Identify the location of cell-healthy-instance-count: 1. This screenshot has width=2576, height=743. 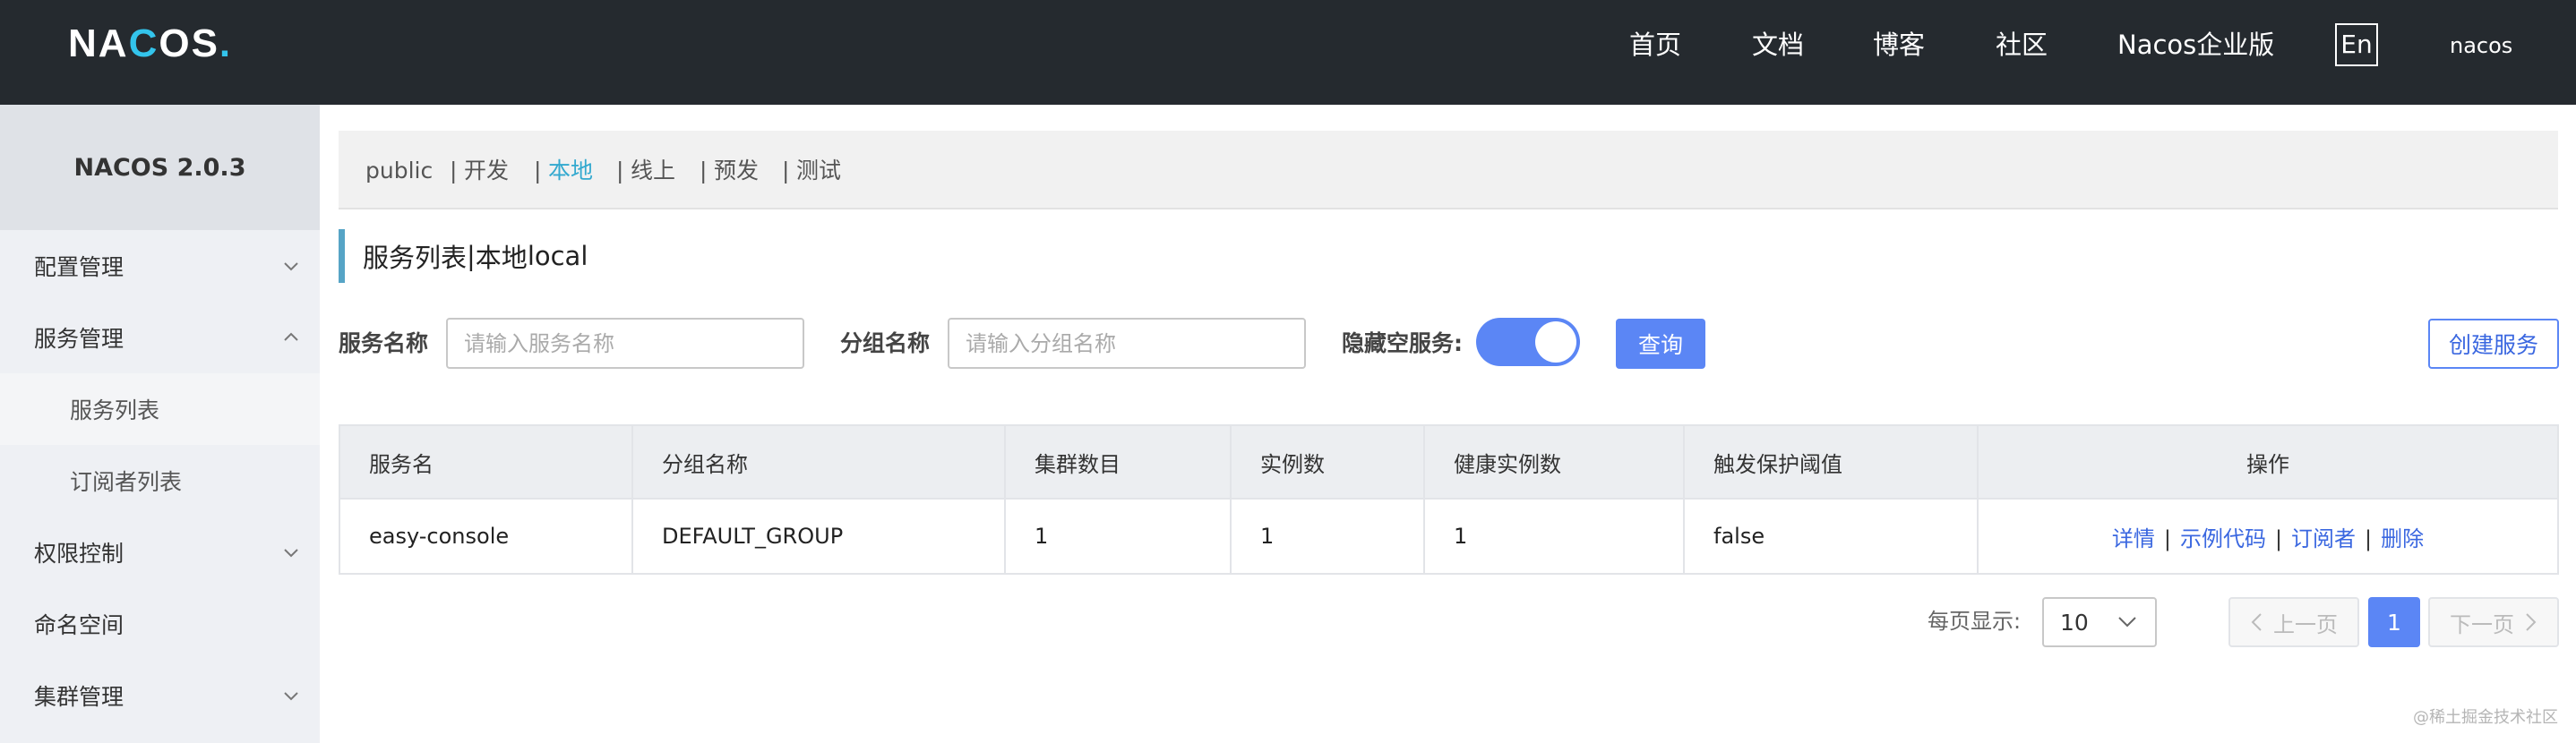
(1554, 536).